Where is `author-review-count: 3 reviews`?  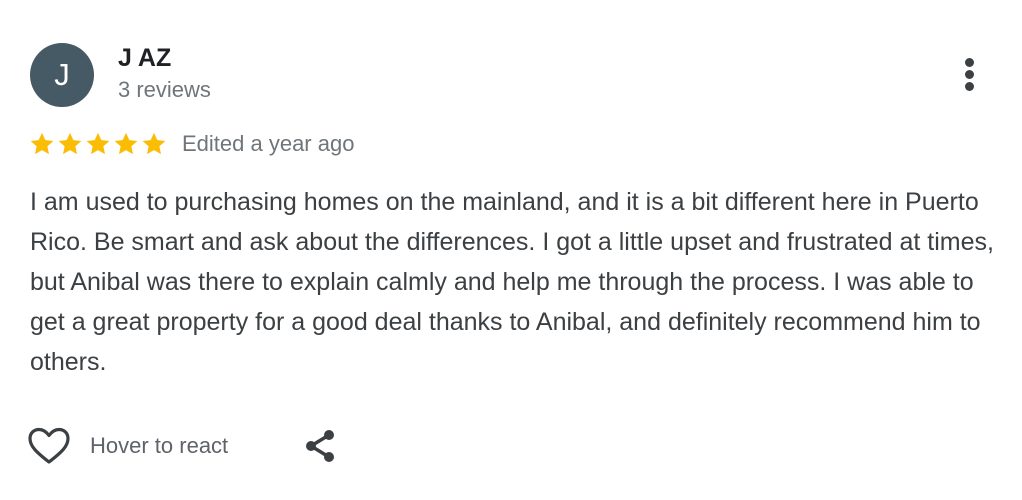 author-review-count: 3 reviews is located at coordinates (164, 90).